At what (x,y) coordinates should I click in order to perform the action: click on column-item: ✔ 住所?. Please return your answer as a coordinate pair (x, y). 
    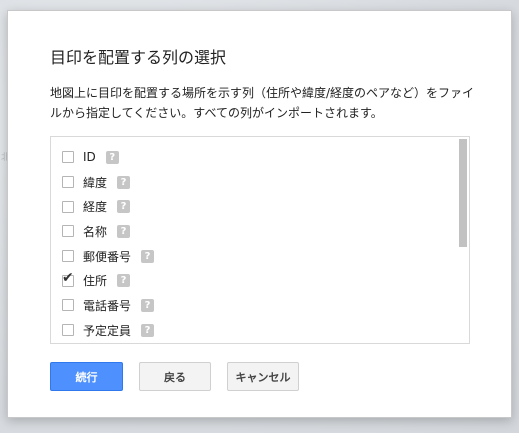
    Looking at the image, I should click on (102, 280).